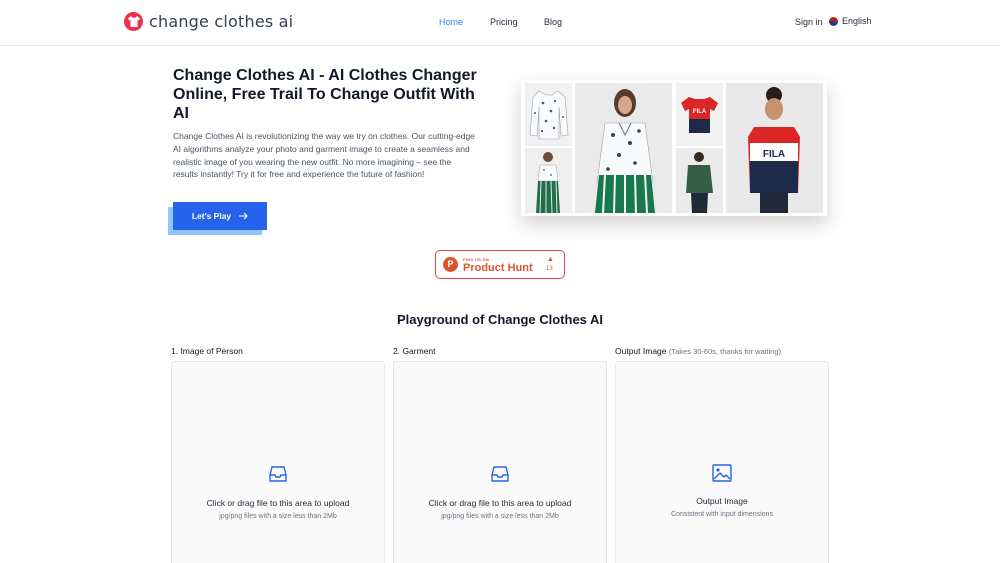 Image resolution: width=1000 pixels, height=563 pixels. Describe the element at coordinates (504, 22) in the screenshot. I see `nav-pricing: Pricing` at that location.